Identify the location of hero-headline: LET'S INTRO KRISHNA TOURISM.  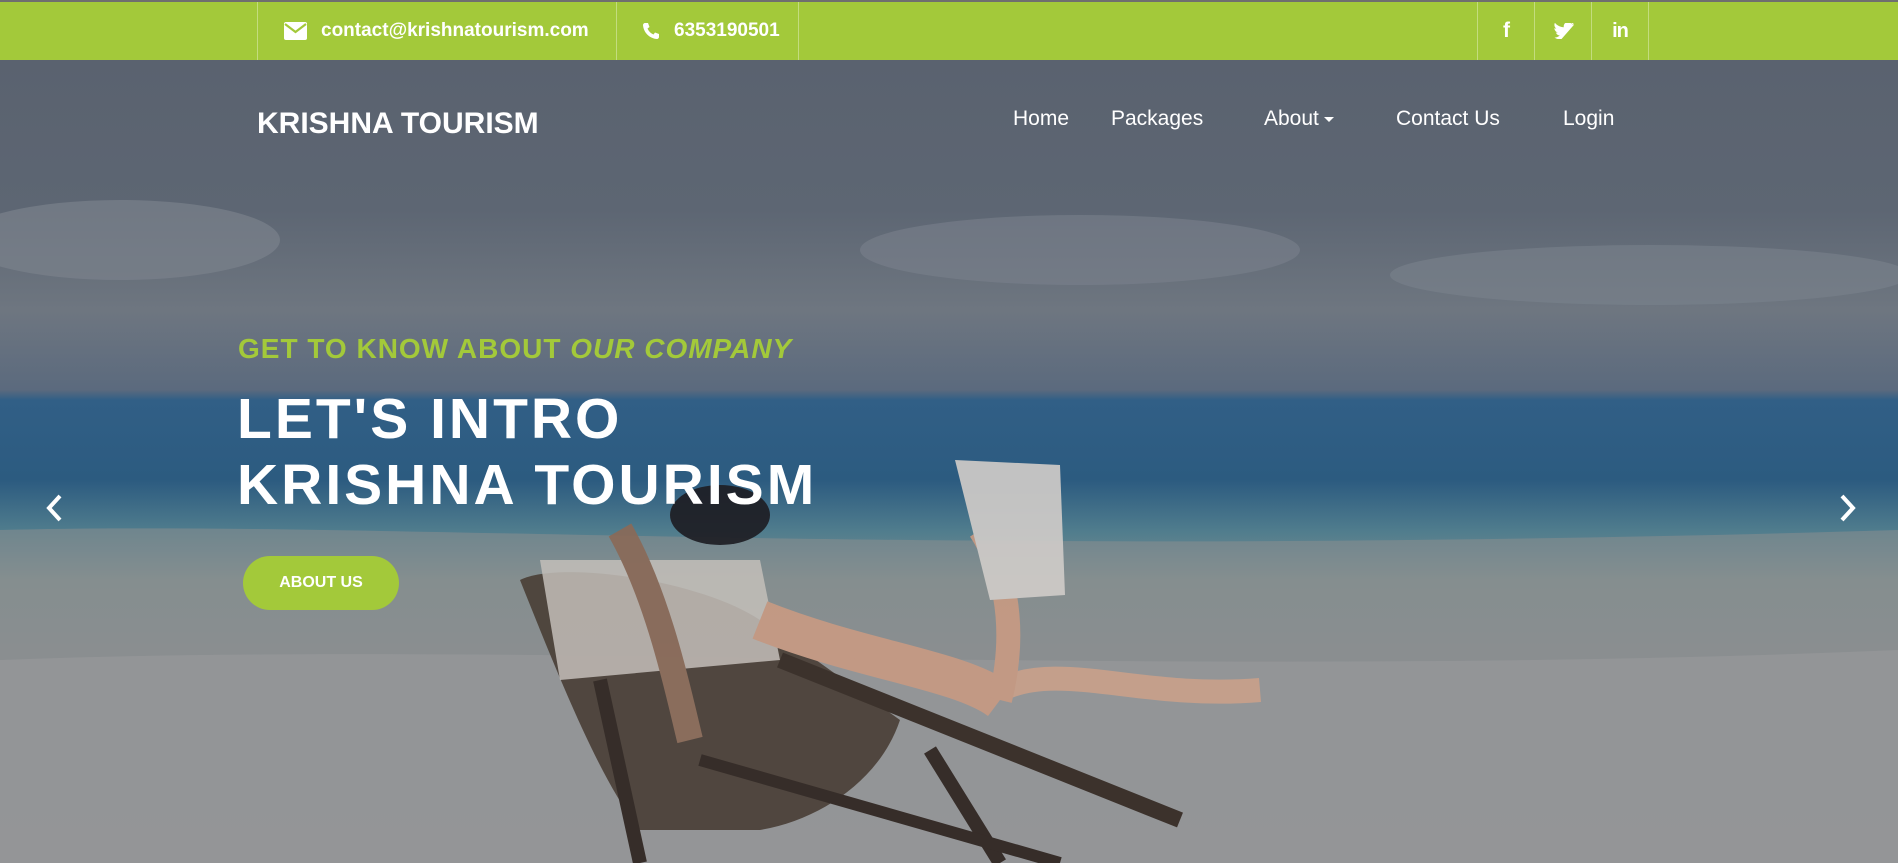
(527, 452).